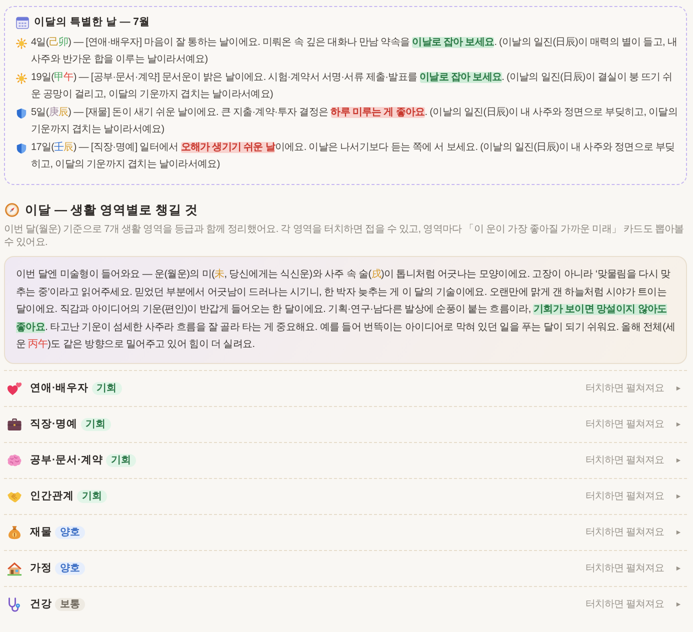 This screenshot has width=693, height=632. What do you see at coordinates (14, 424) in the screenshot?
I see `briefcase-icon` at bounding box center [14, 424].